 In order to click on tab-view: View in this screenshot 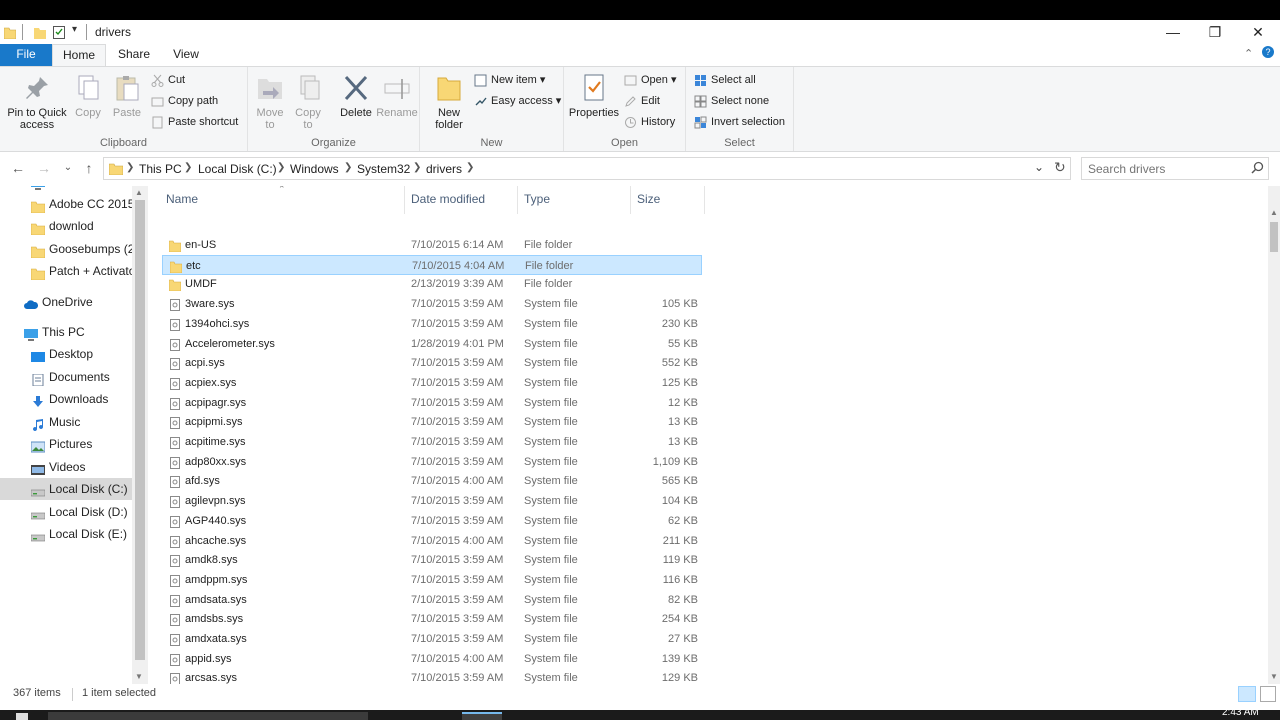, I will do `click(186, 55)`.